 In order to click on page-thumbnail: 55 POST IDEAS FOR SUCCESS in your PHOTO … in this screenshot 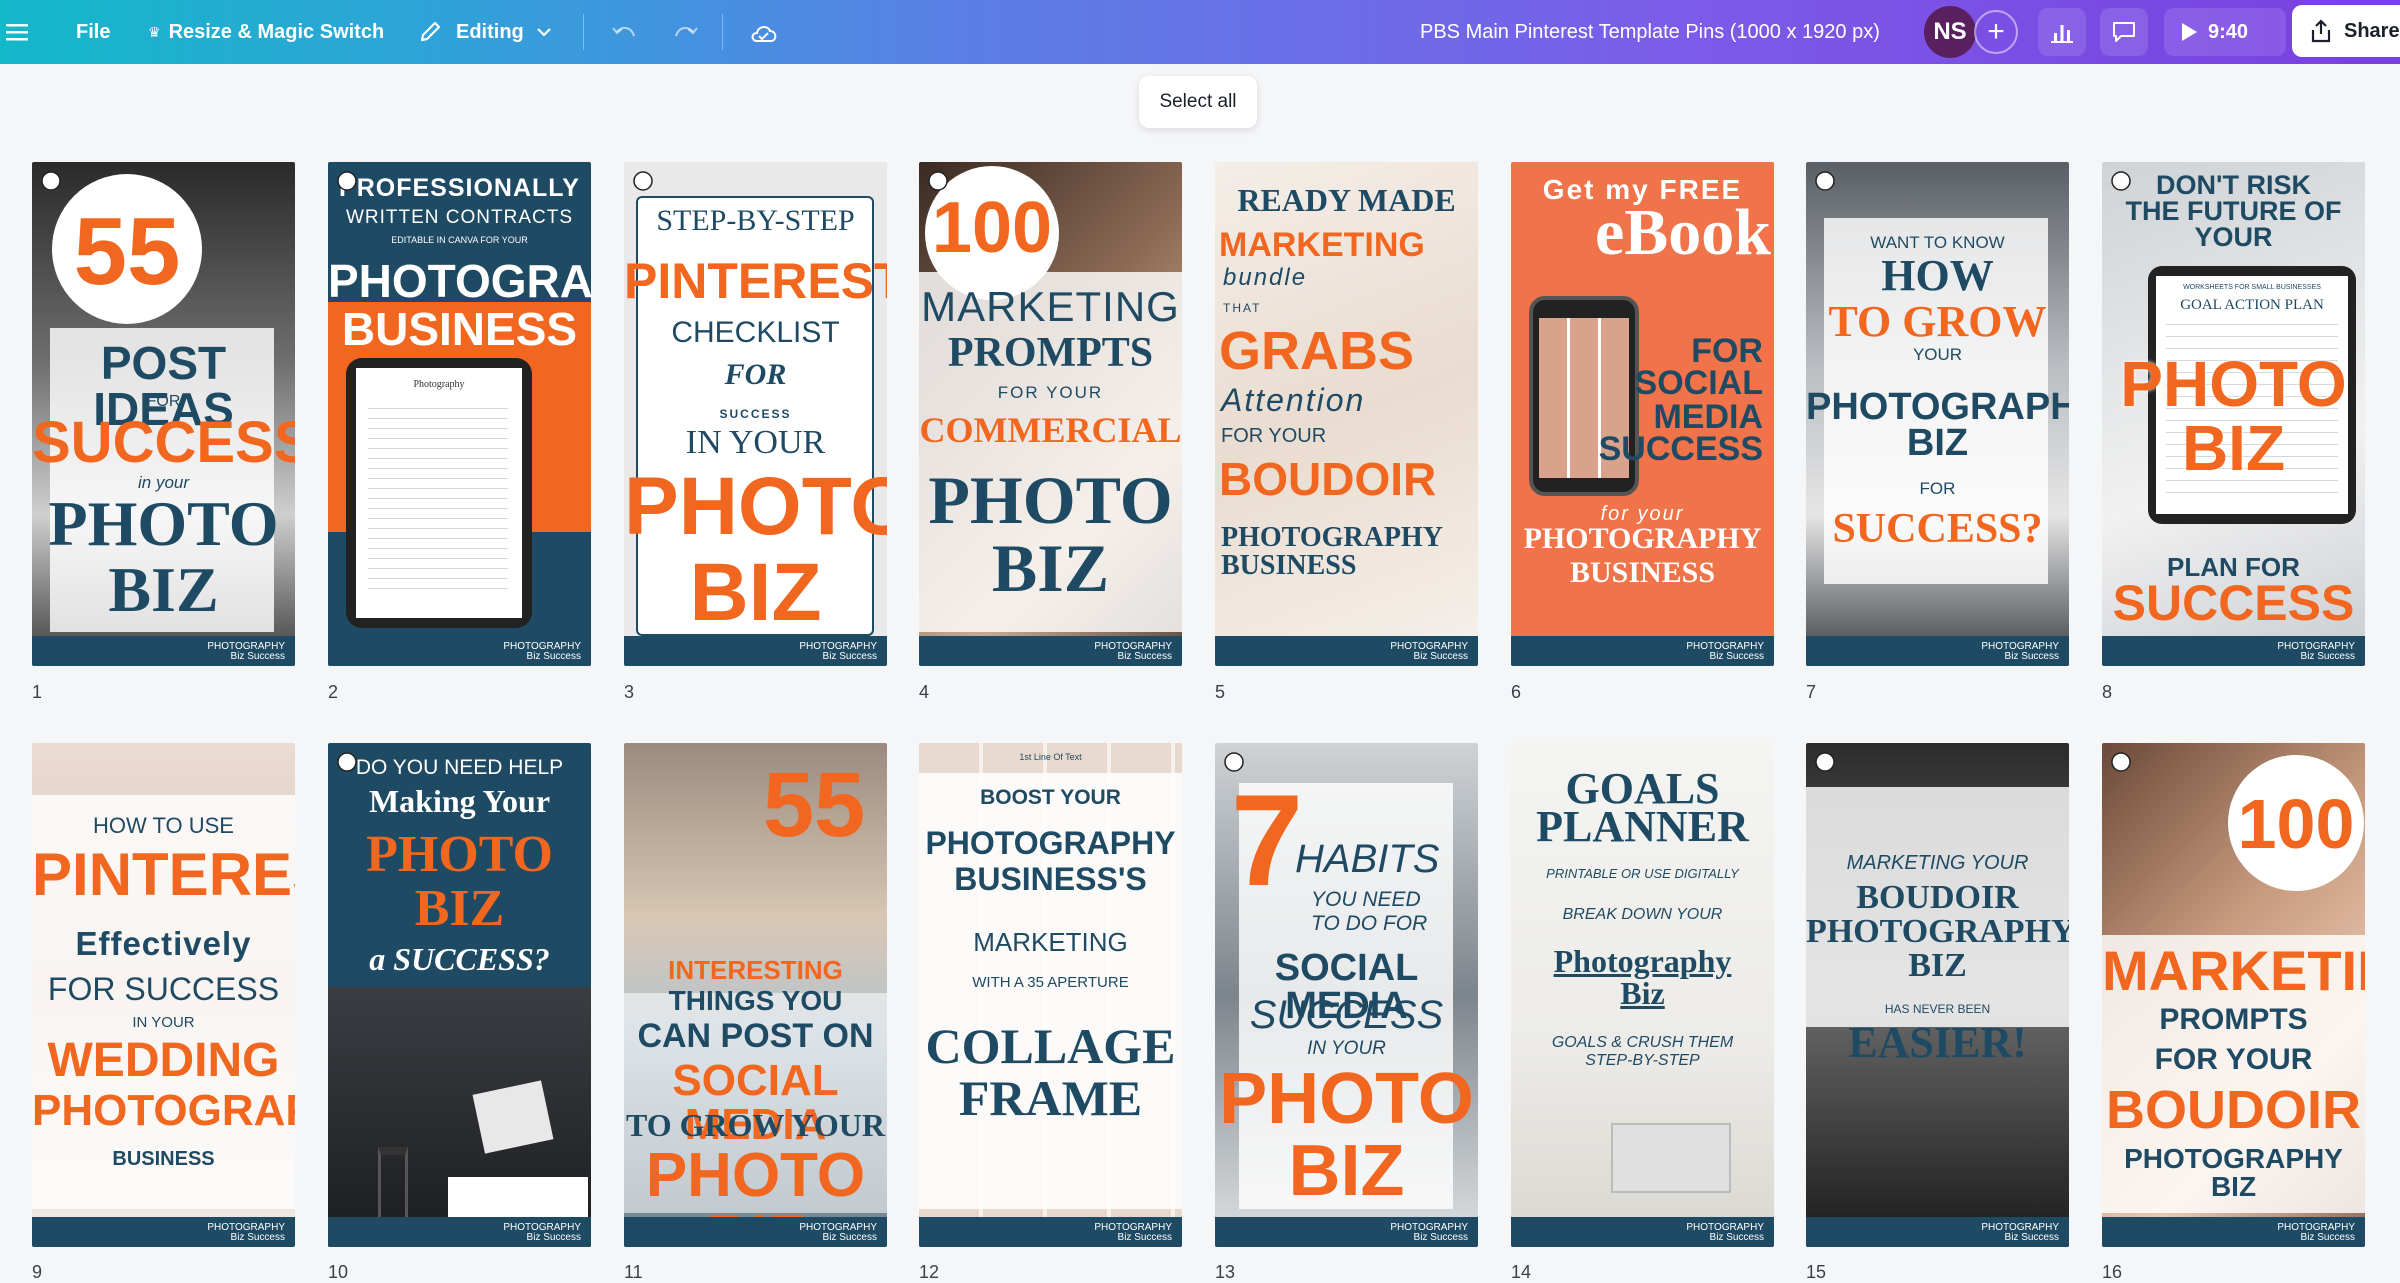, I will do `click(163, 414)`.